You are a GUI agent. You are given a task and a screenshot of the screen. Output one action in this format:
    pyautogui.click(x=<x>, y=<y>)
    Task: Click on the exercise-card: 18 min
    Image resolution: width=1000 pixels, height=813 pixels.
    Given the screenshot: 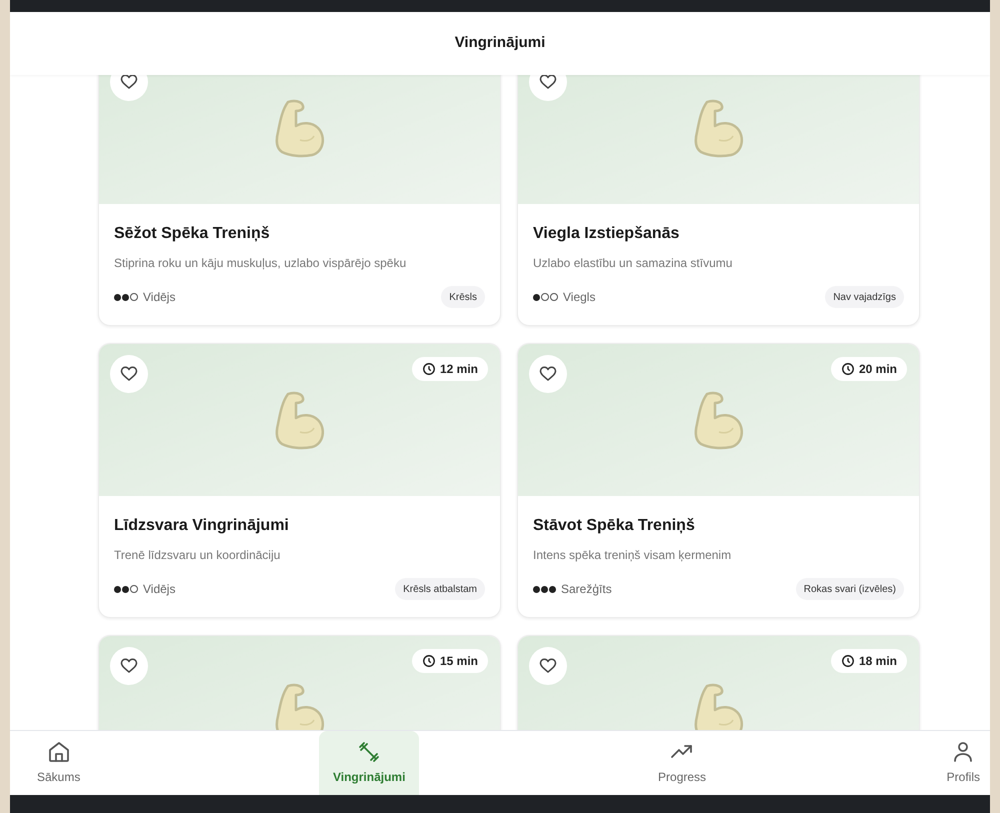 What is the action you would take?
    pyautogui.click(x=718, y=682)
    